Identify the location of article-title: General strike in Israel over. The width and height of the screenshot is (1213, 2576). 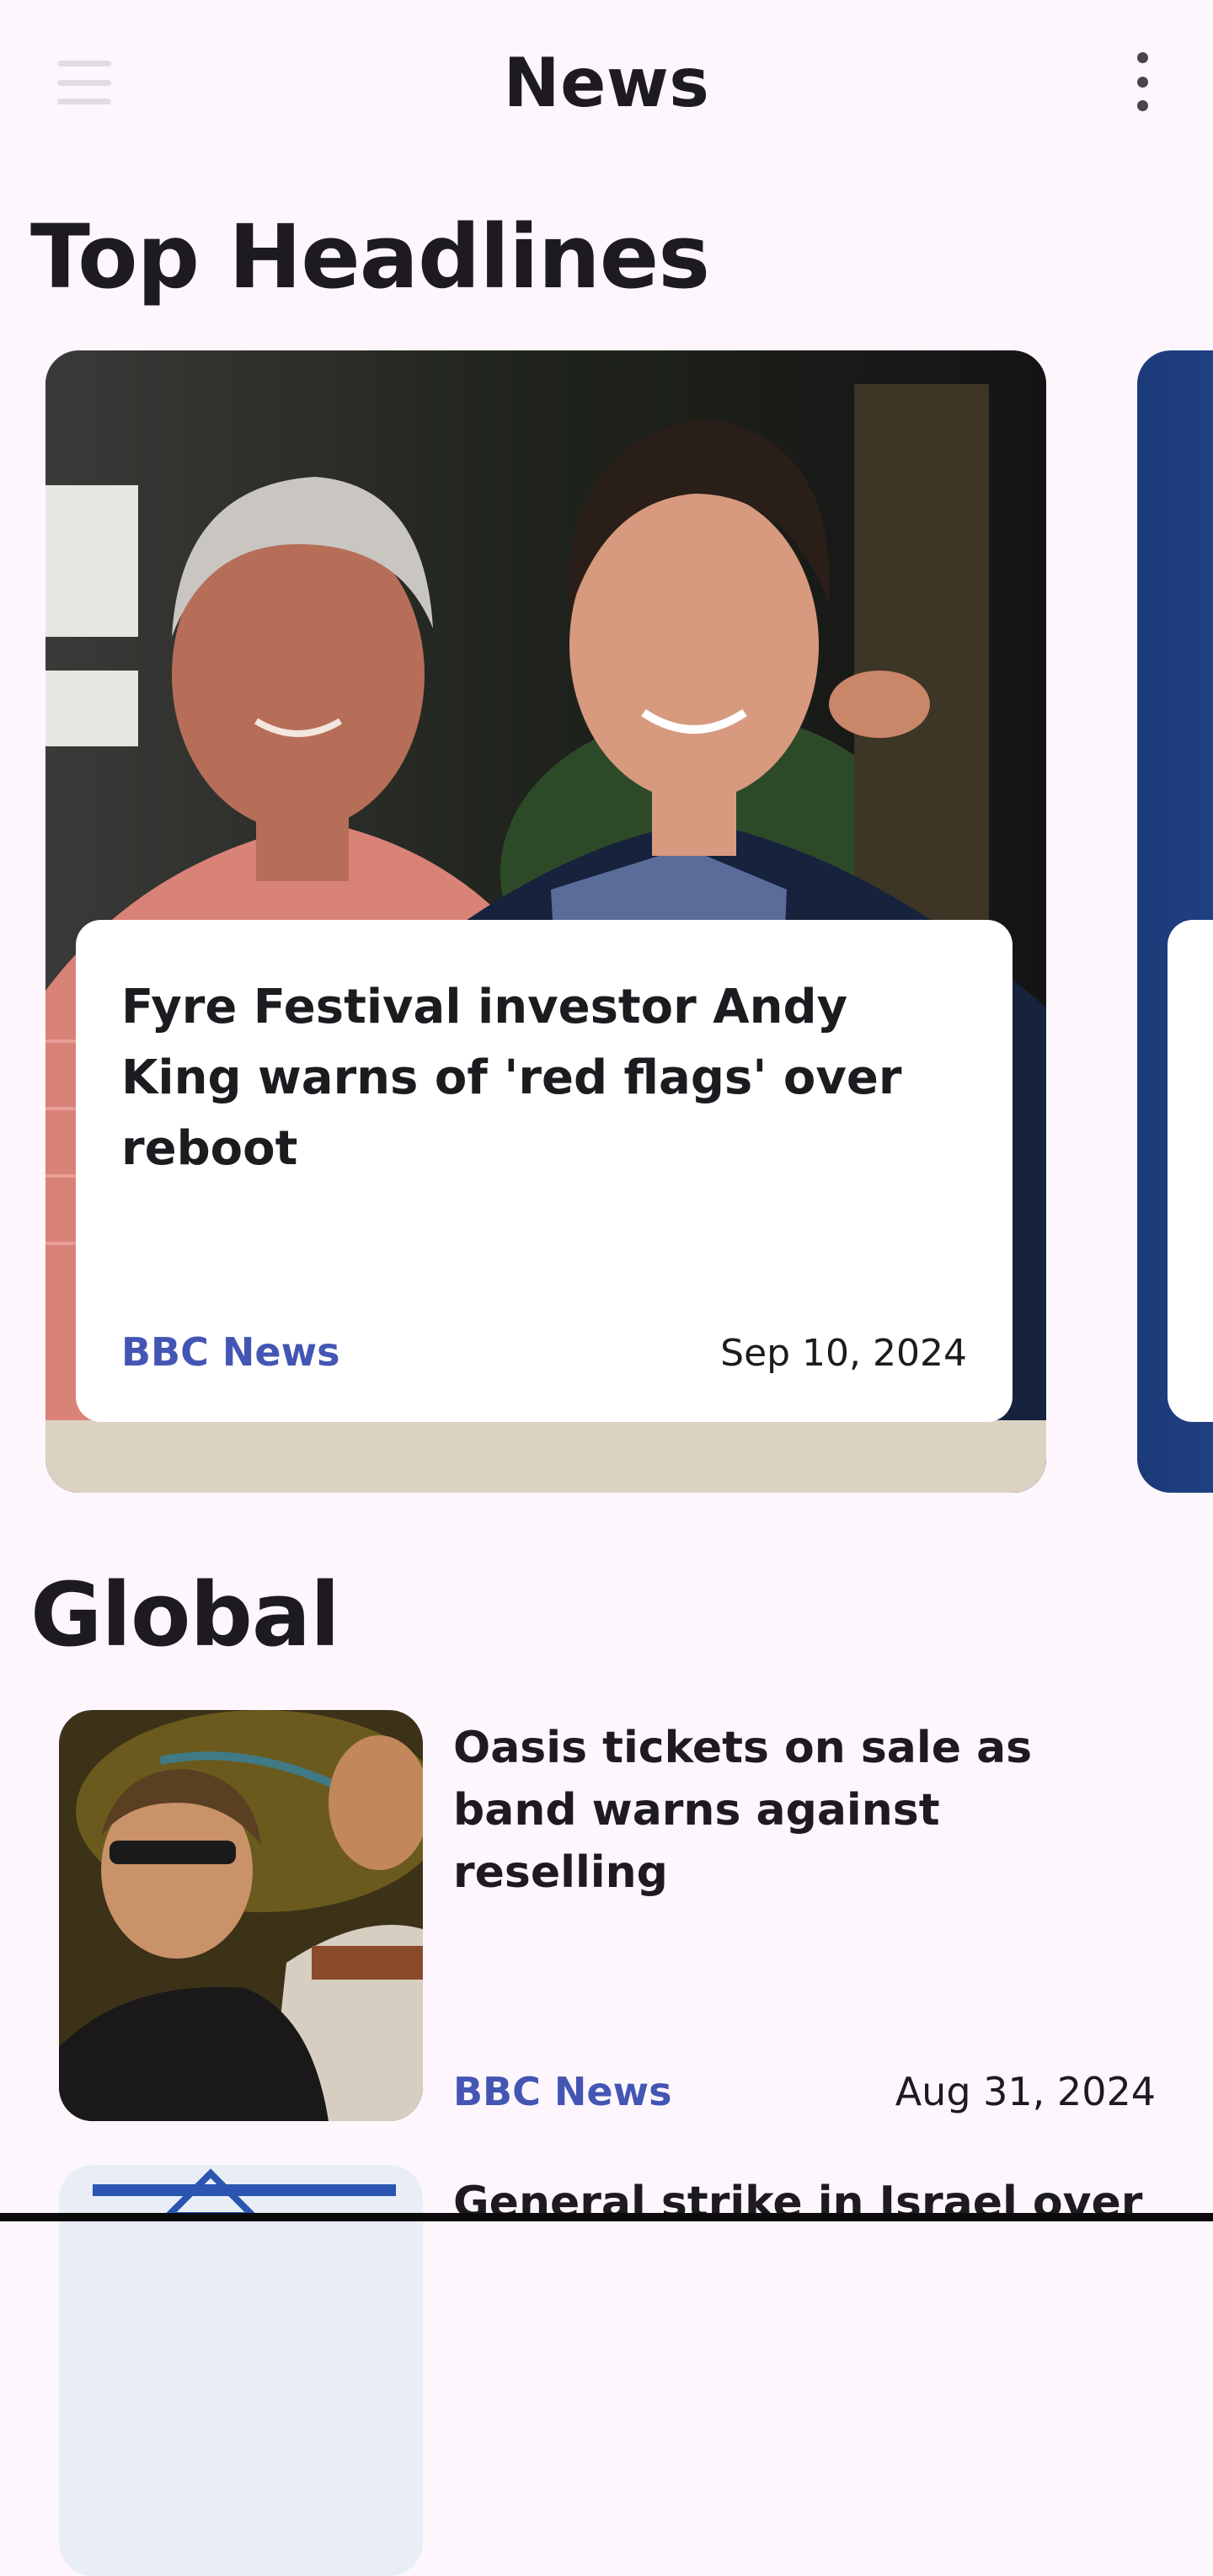
(798, 2203).